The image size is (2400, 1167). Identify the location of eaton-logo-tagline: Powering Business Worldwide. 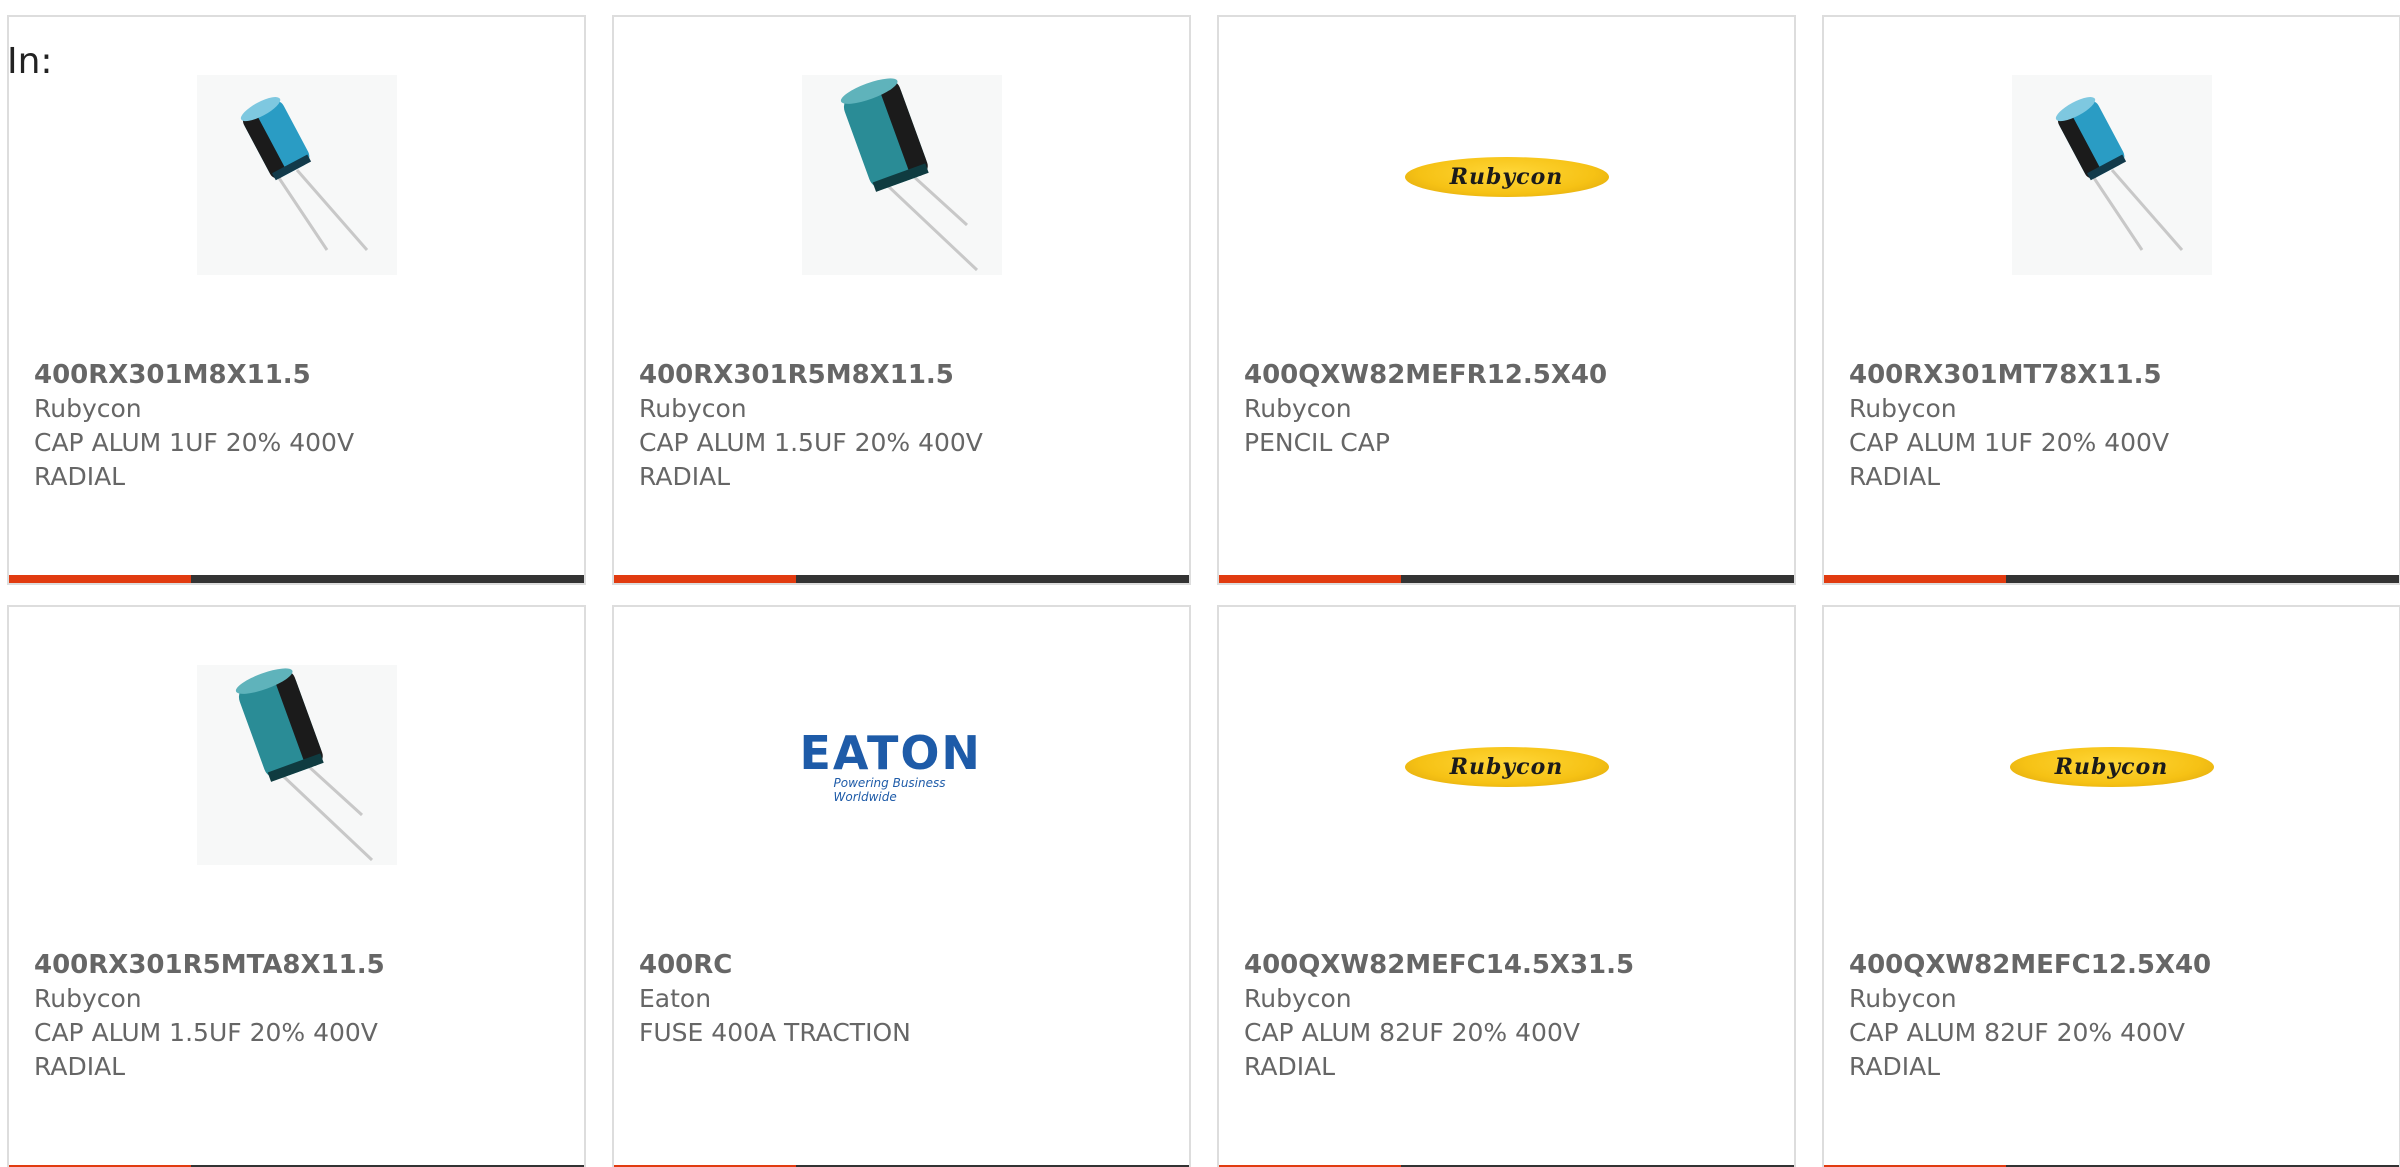
(889, 790).